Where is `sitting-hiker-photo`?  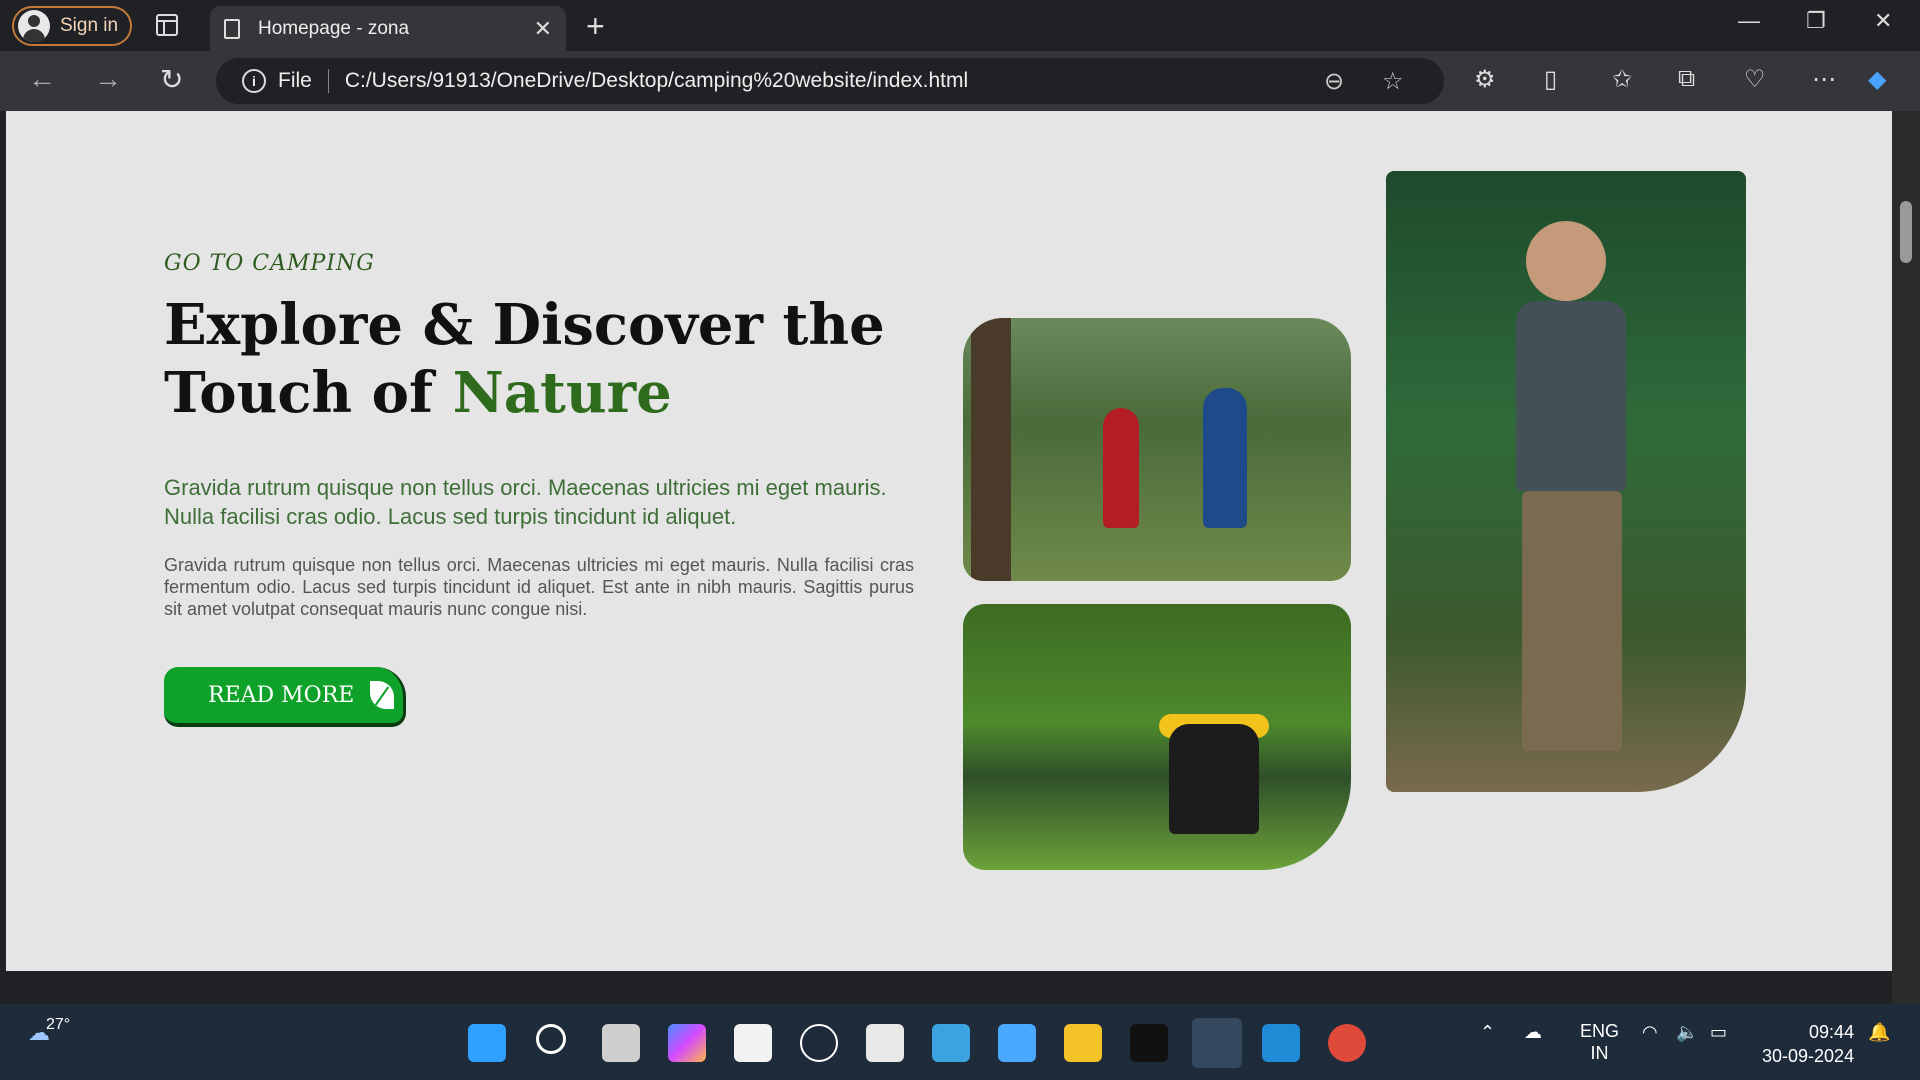
sitting-hiker-photo is located at coordinates (1157, 737).